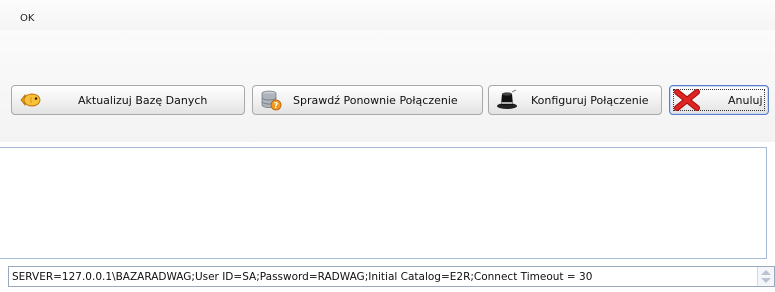 This screenshot has height=292, width=775. I want to click on check-connection-button: ? Sprawdź Ponownie Połączenie, so click(367, 100).